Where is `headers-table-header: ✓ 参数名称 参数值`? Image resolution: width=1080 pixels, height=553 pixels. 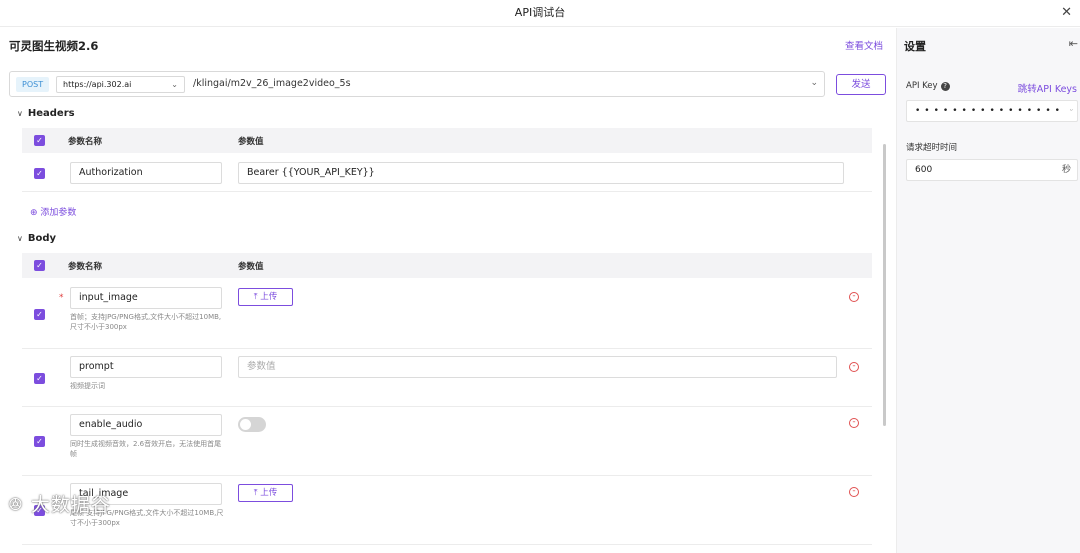 headers-table-header: ✓ 参数名称 参数值 is located at coordinates (447, 140).